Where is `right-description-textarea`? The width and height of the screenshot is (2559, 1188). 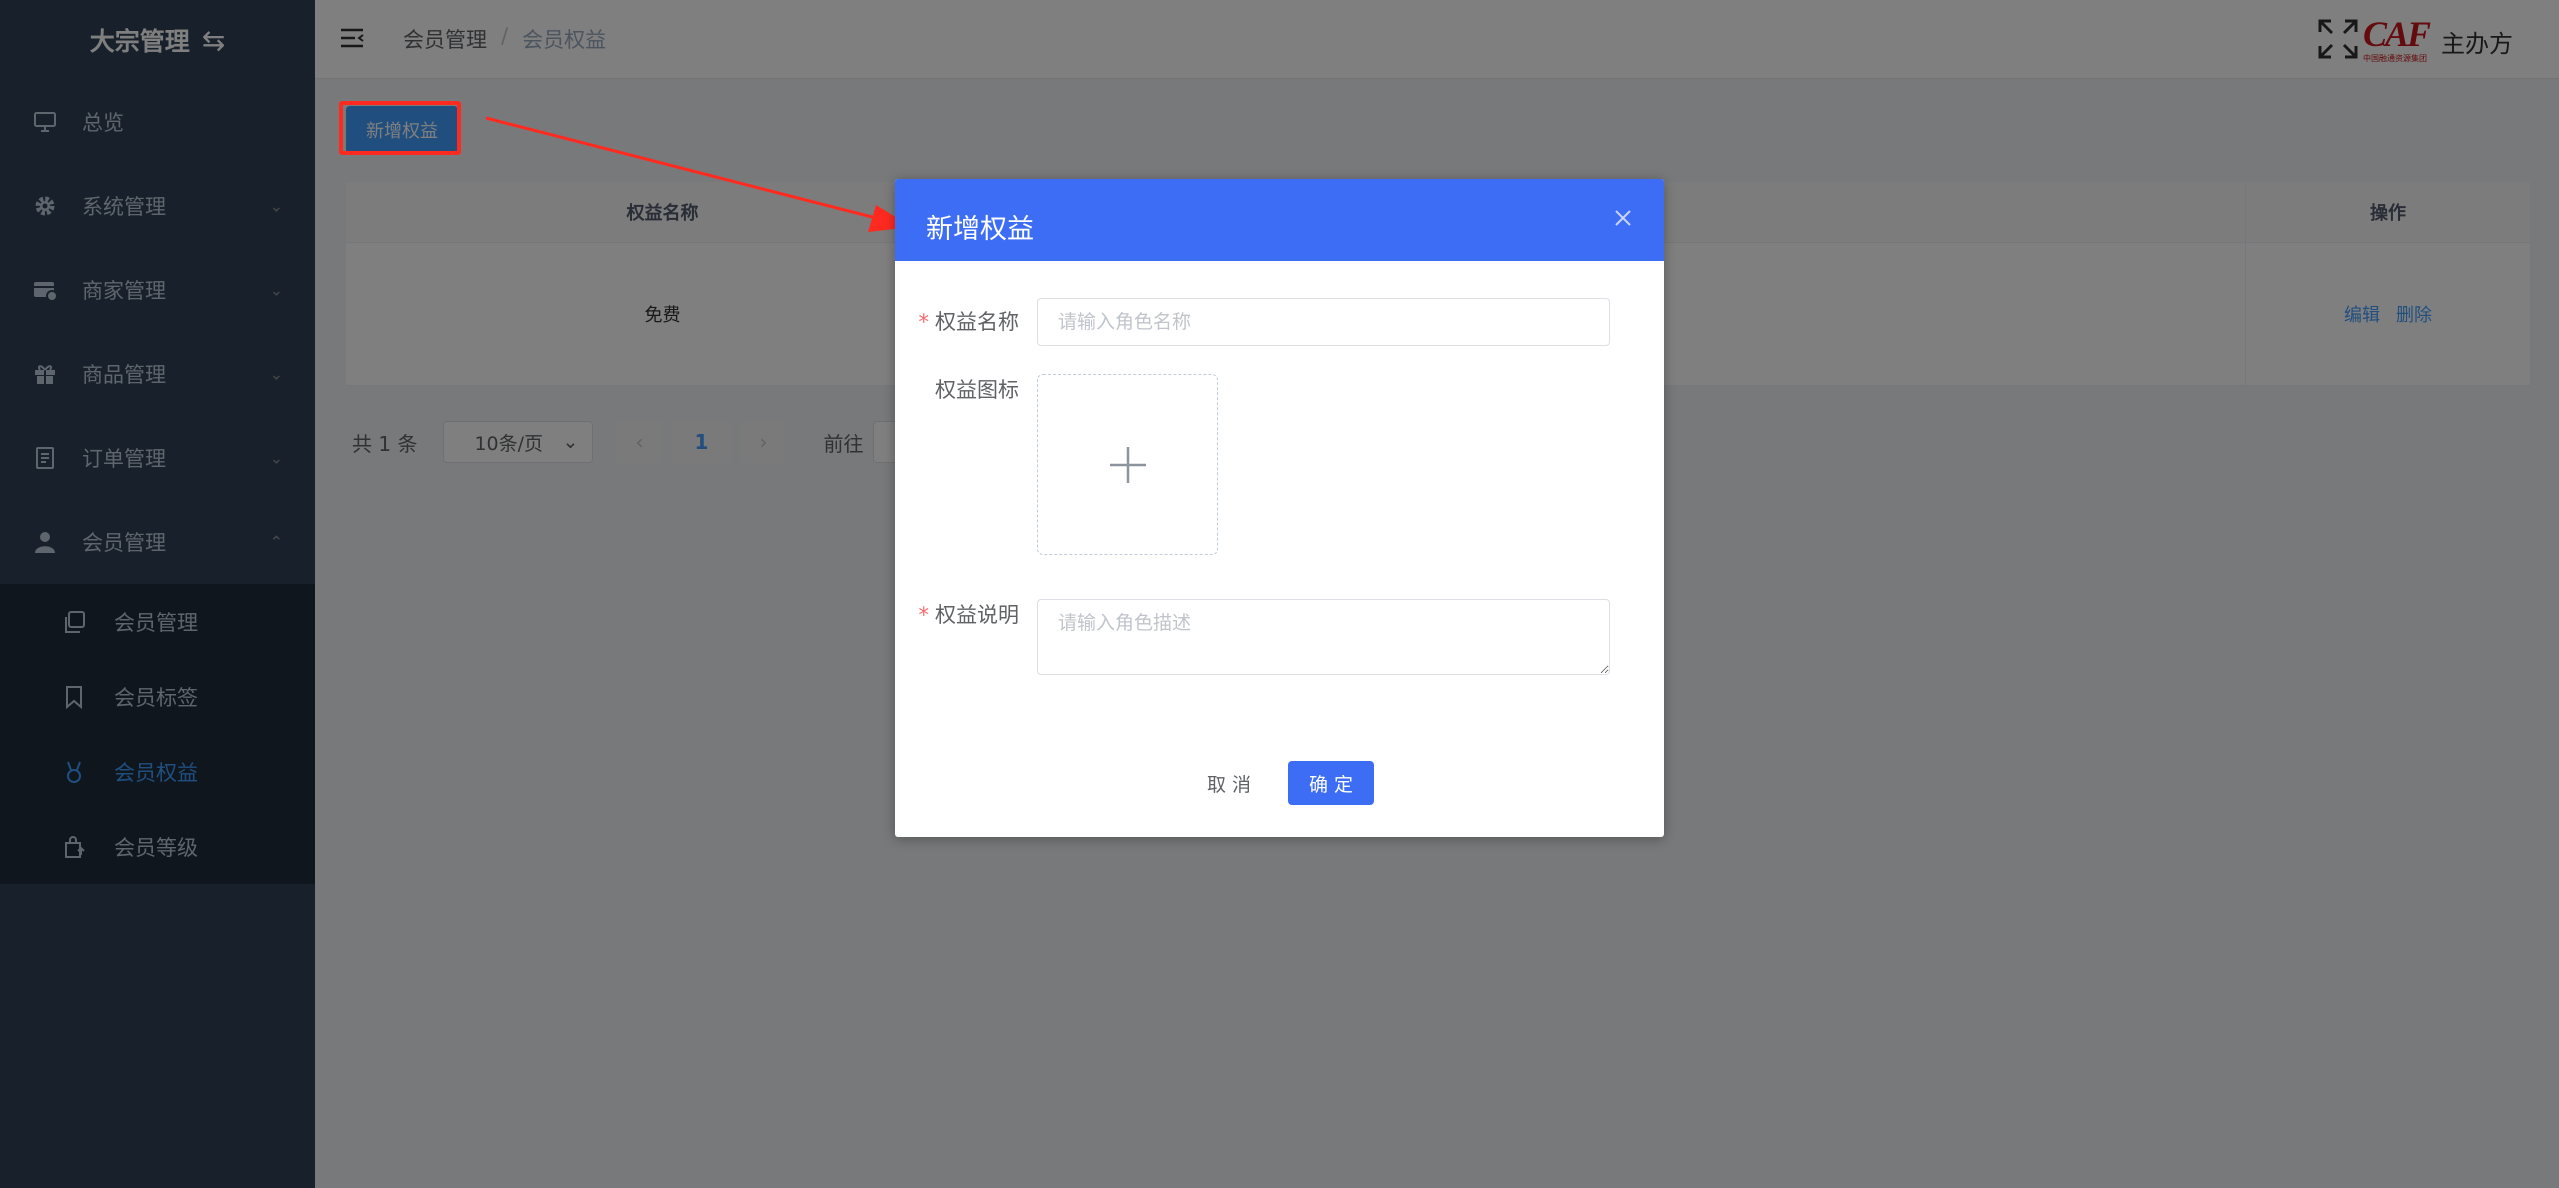
right-description-textarea is located at coordinates (1323, 637).